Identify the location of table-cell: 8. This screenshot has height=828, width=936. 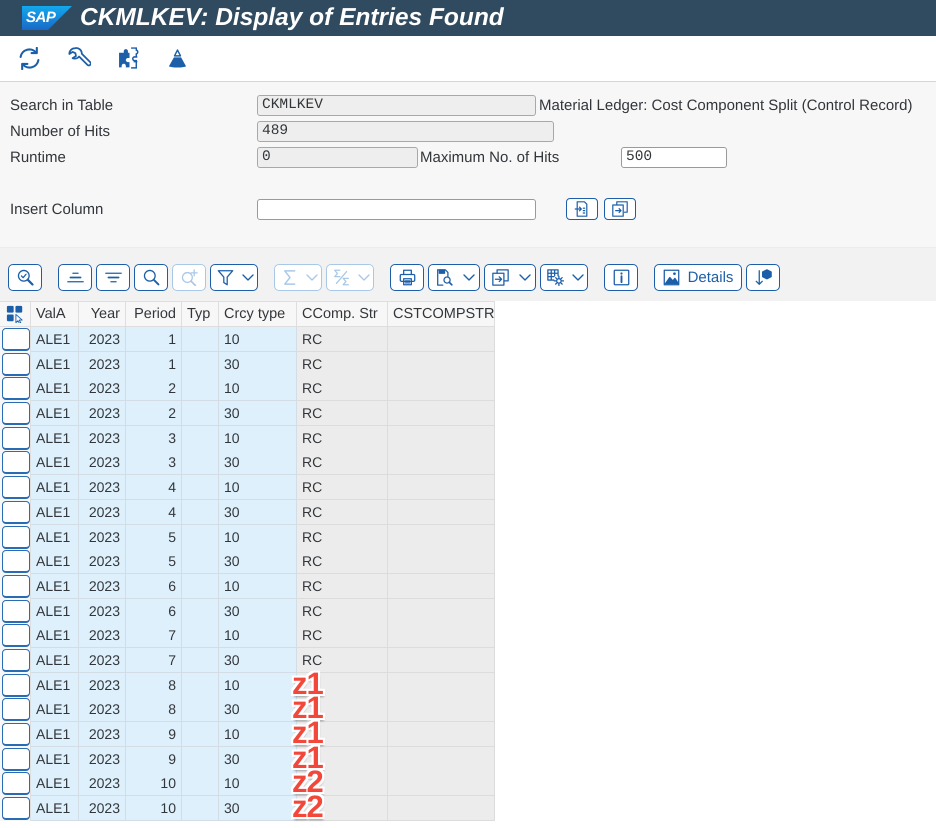
(154, 709).